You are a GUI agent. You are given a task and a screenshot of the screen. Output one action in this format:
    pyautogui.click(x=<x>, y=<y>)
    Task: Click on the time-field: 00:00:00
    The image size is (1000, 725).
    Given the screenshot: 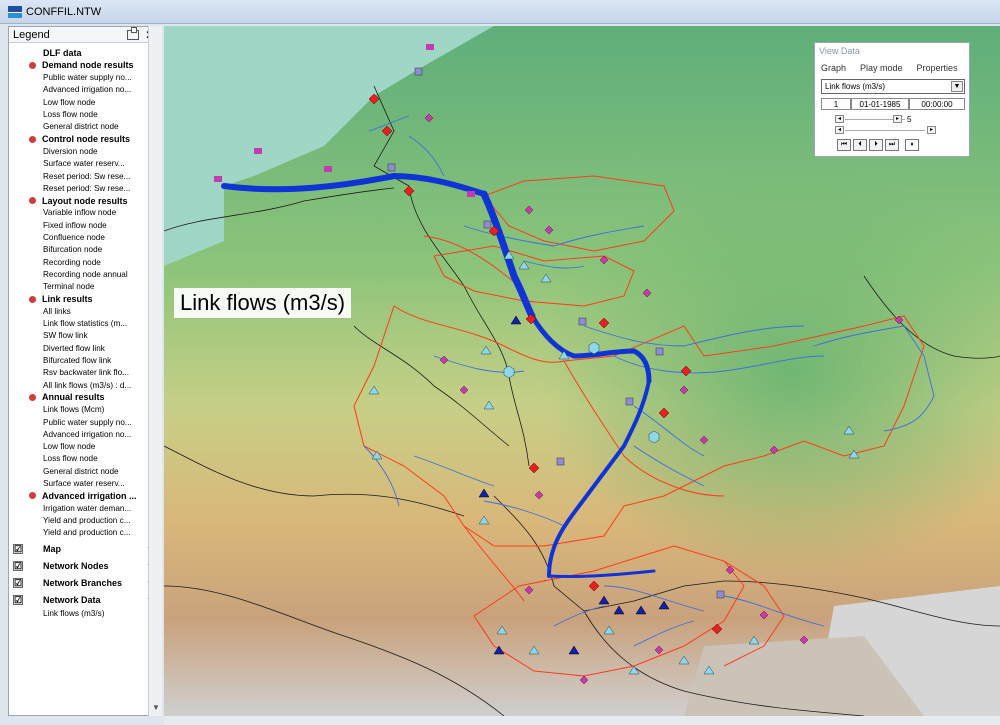 What is the action you would take?
    pyautogui.click(x=937, y=104)
    